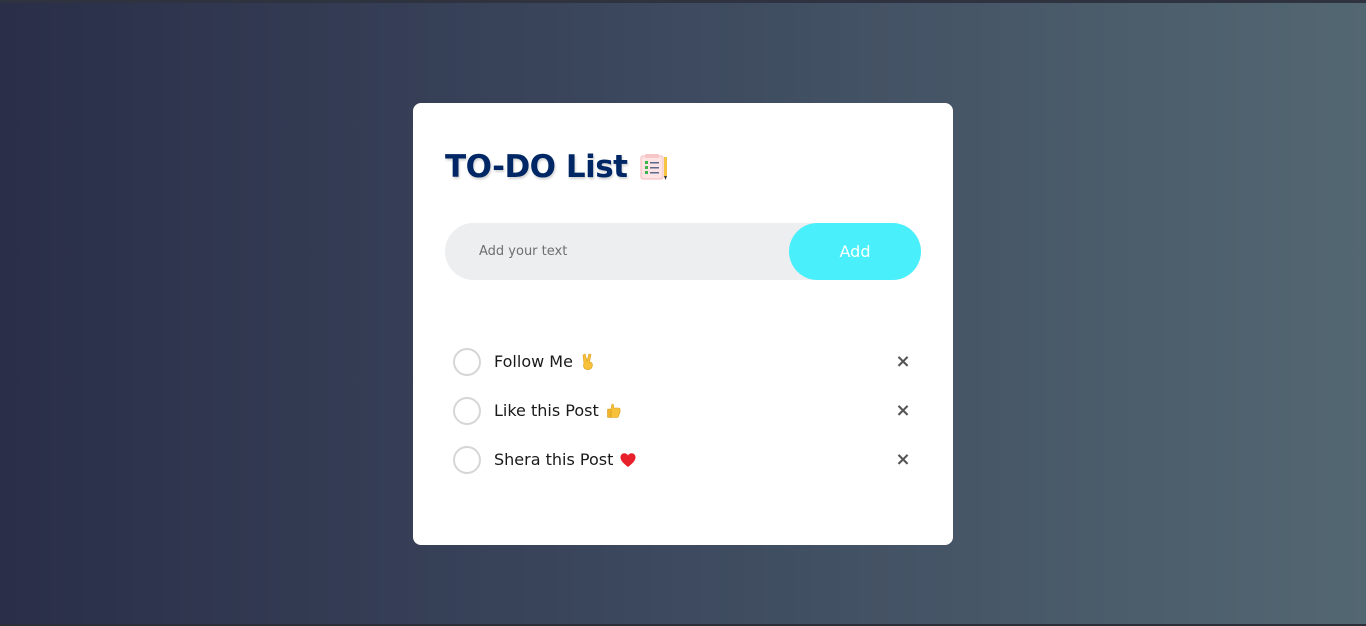  What do you see at coordinates (554, 459) in the screenshot?
I see `todo-item-text: Shera this Post` at bounding box center [554, 459].